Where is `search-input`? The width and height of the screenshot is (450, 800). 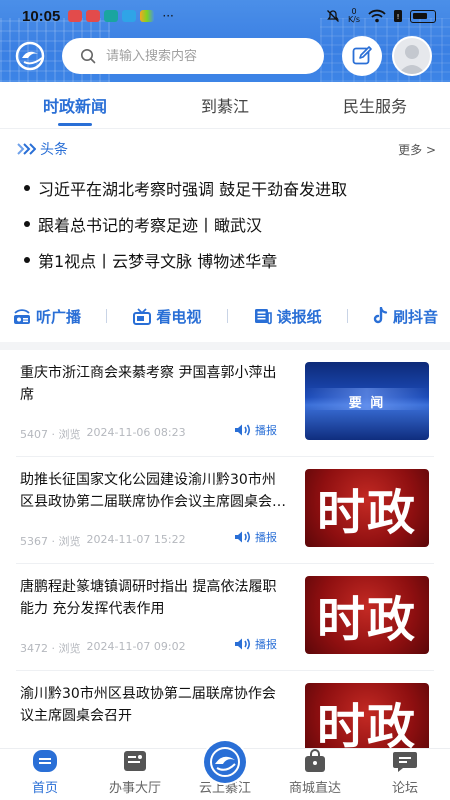
search-input is located at coordinates (206, 56).